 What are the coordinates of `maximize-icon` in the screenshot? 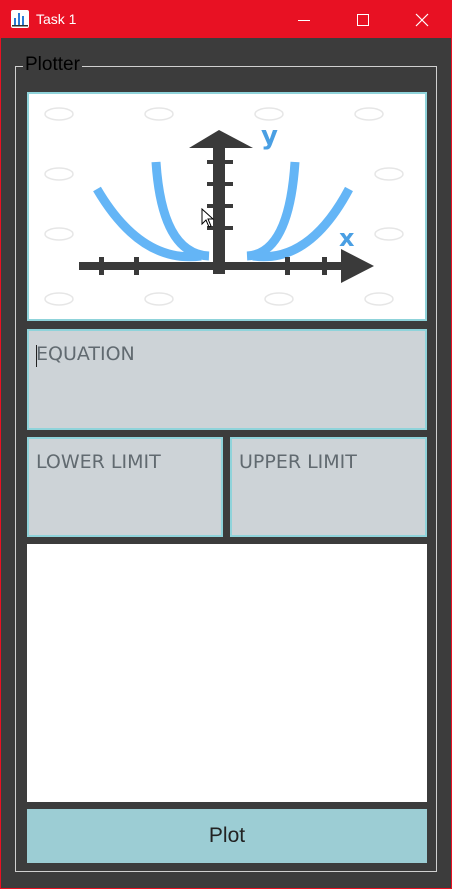 It's located at (363, 19).